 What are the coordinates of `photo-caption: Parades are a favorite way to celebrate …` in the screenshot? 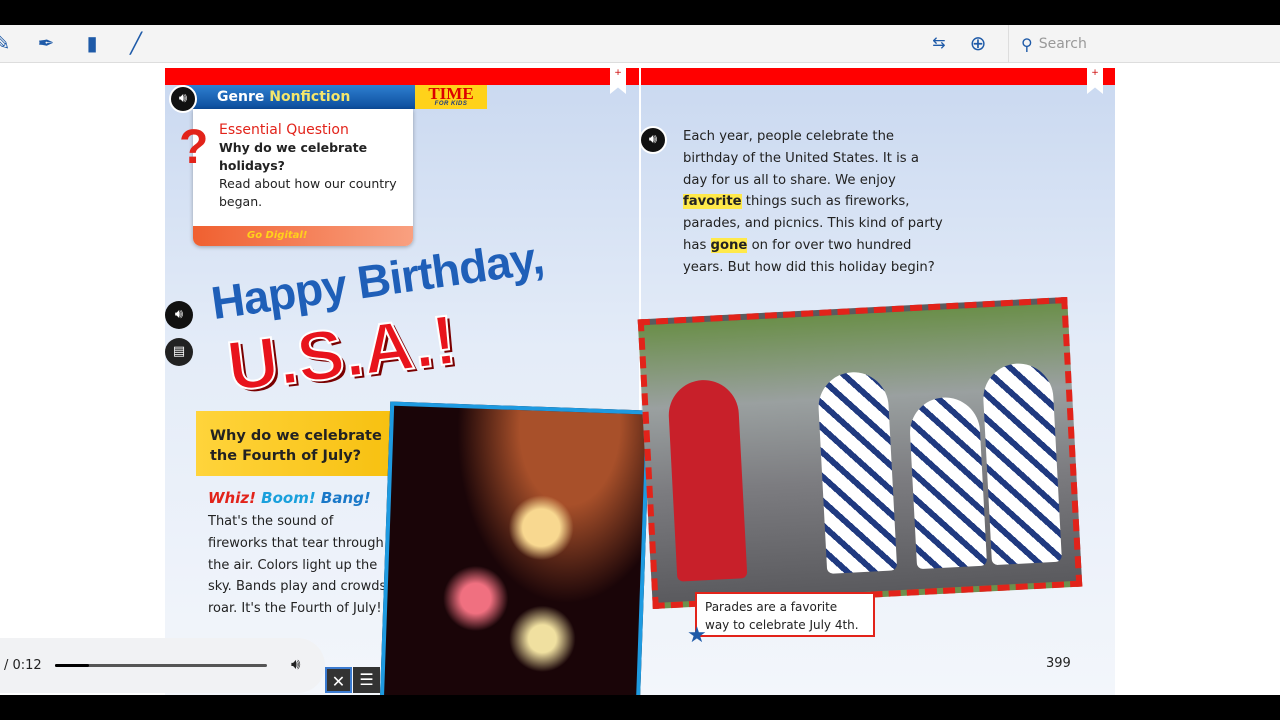 It's located at (785, 614).